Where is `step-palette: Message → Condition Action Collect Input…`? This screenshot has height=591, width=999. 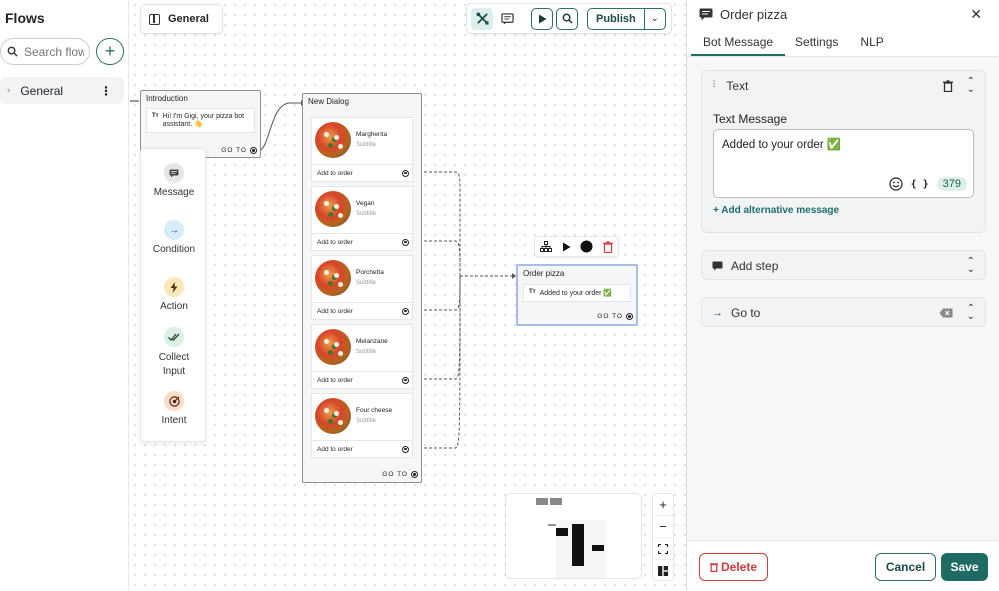 step-palette: Message → Condition Action Collect Input… is located at coordinates (173, 295).